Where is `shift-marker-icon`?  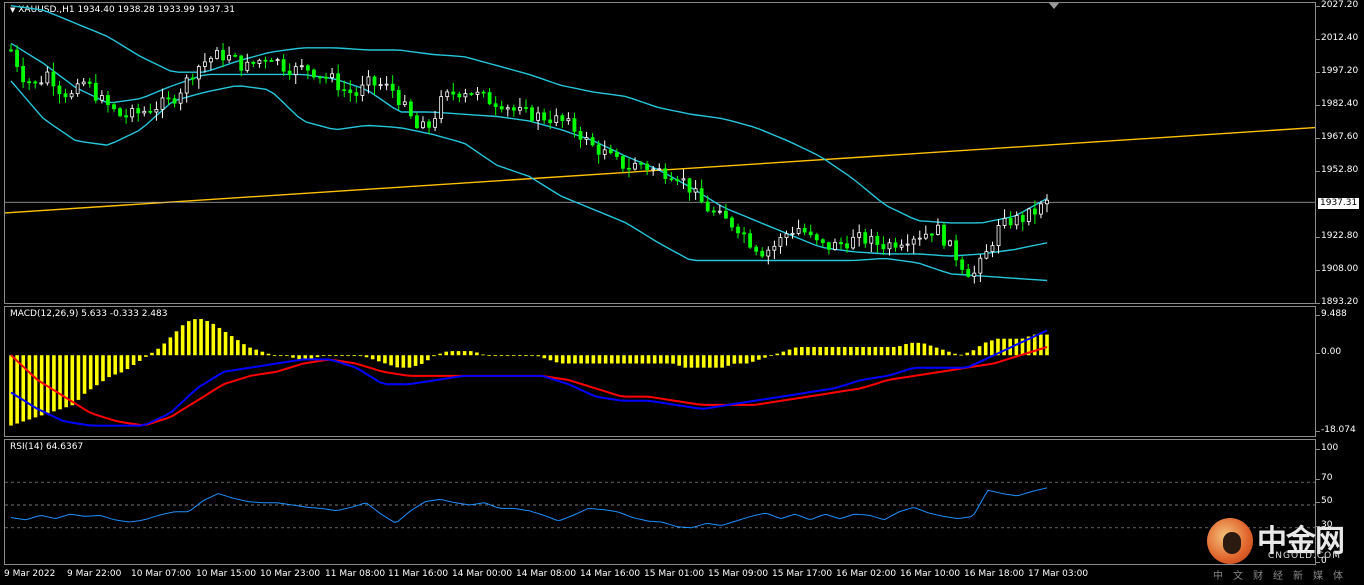
shift-marker-icon is located at coordinates (1054, 6).